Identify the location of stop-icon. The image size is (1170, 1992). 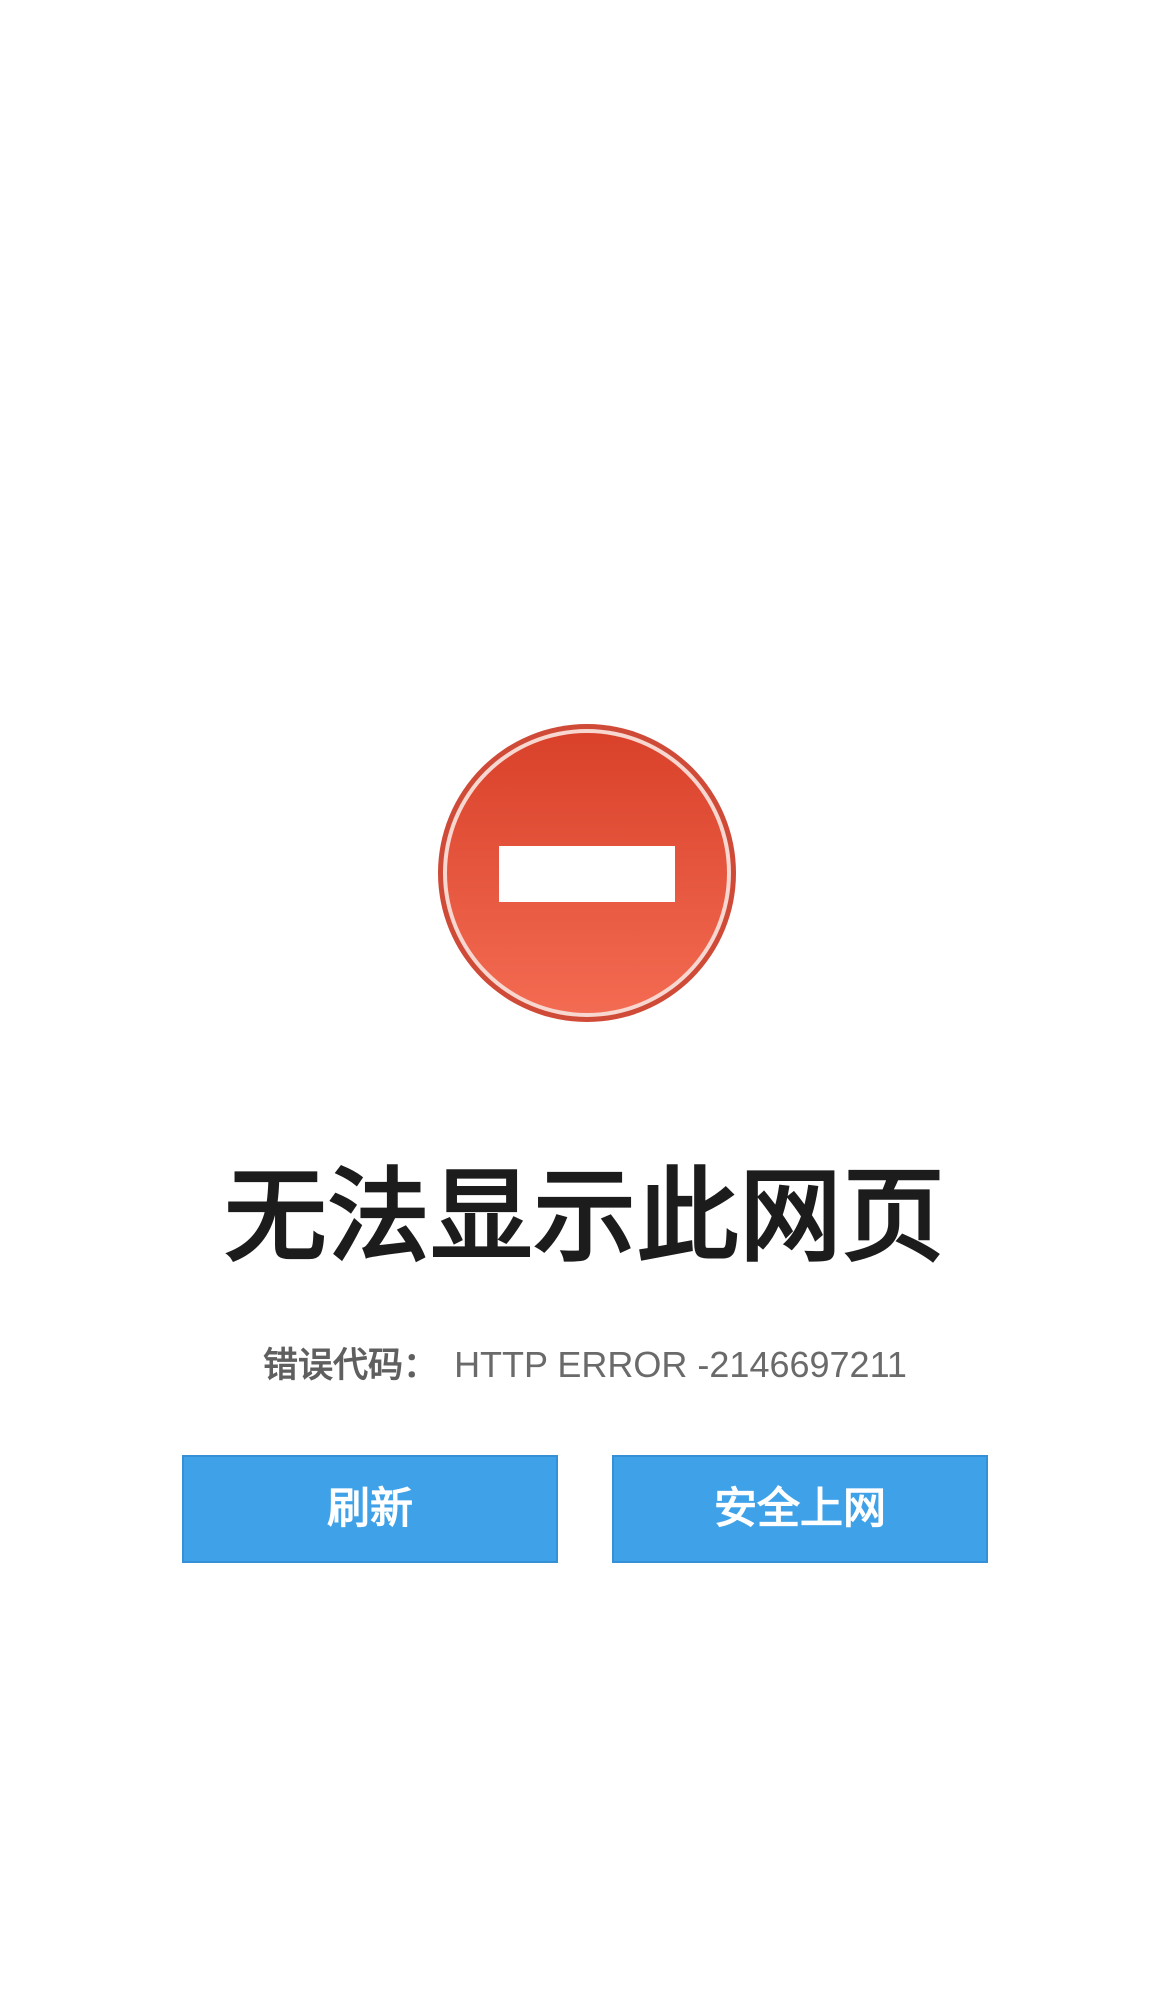
(587, 873).